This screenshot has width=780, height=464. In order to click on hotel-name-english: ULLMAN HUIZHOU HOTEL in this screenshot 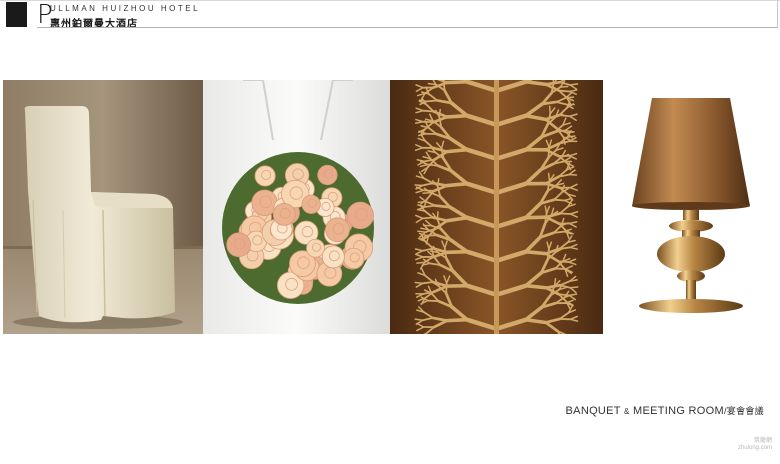, I will do `click(125, 8)`.